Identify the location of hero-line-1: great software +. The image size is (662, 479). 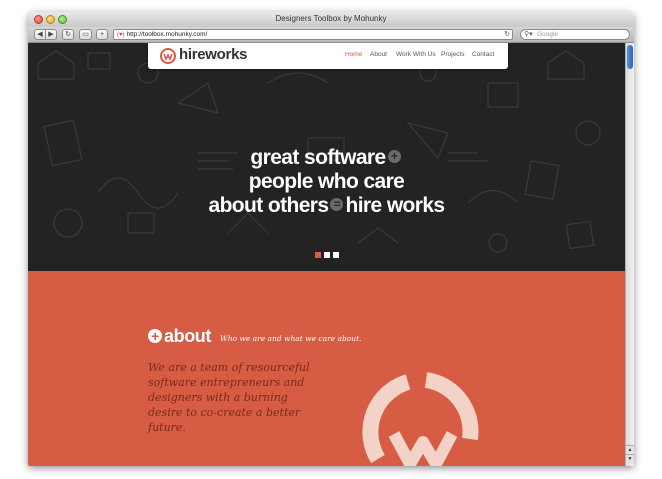
(326, 158).